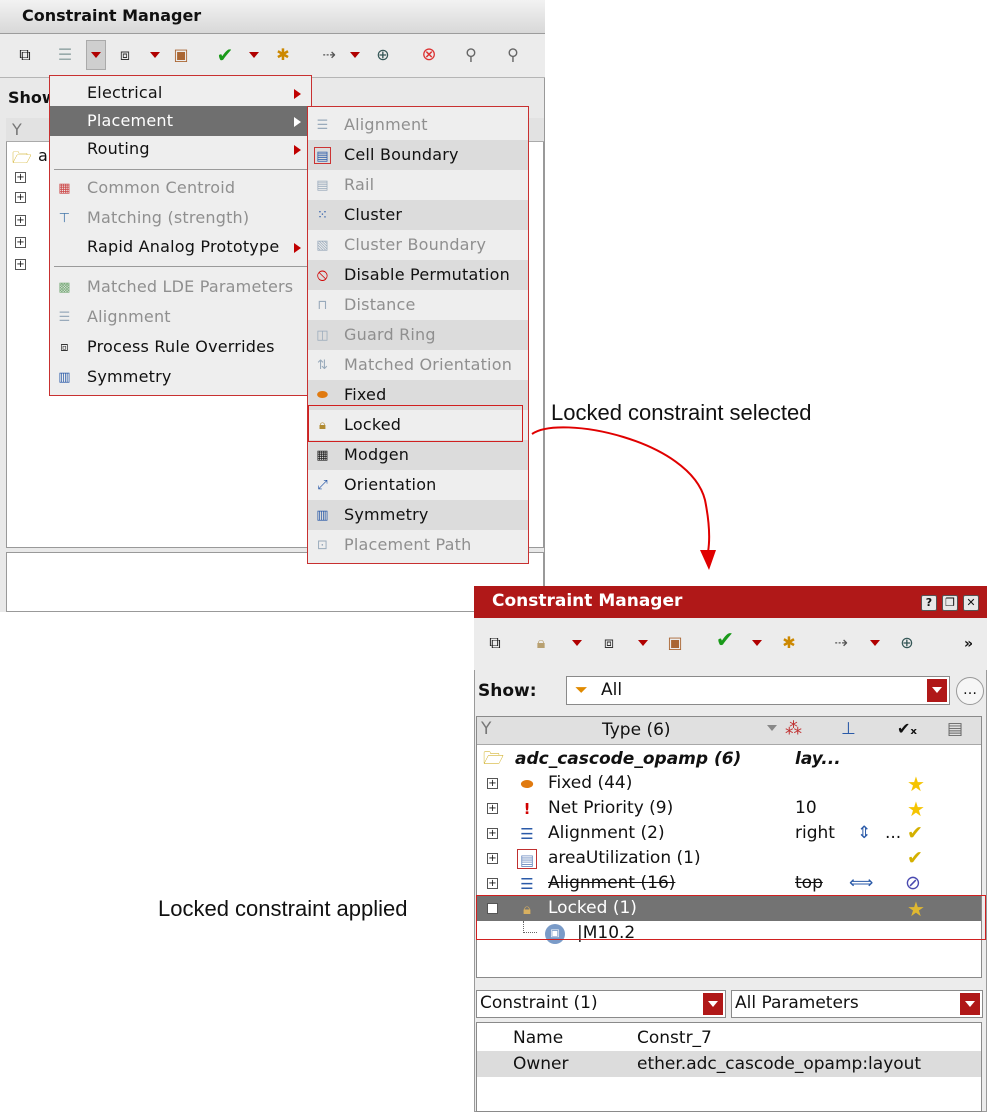  What do you see at coordinates (322, 335) in the screenshot?
I see `guard-ring-icon: ◫` at bounding box center [322, 335].